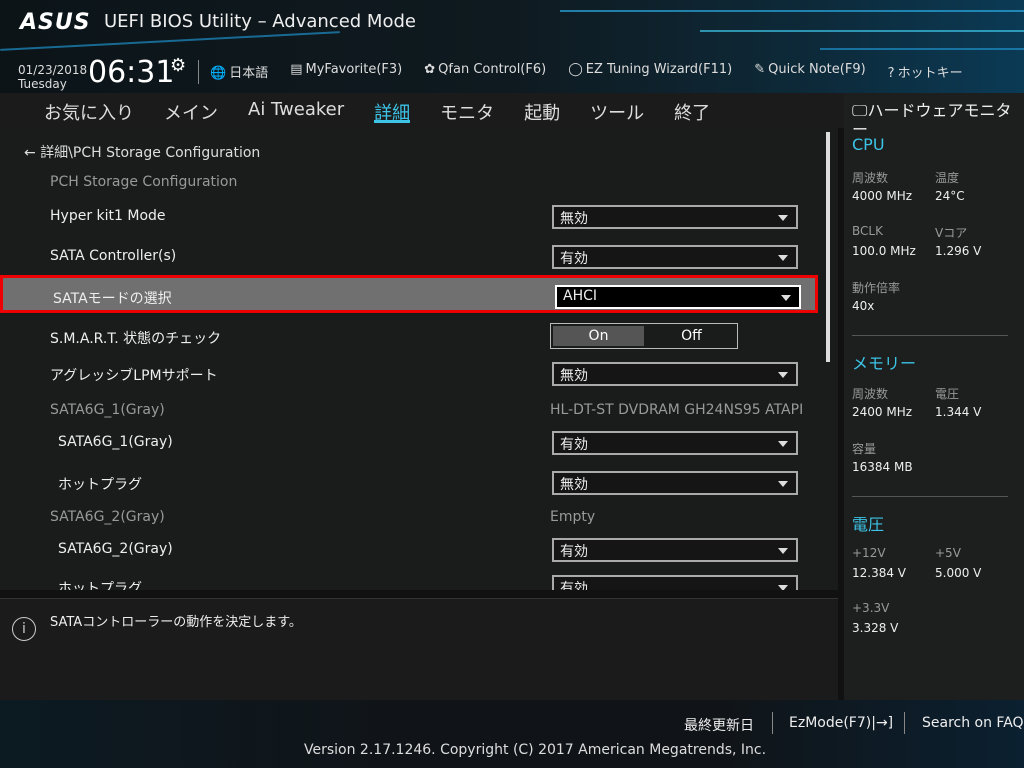  Describe the element at coordinates (115, 549) in the screenshot. I see `setting-label: SATA6G_2(Gray)` at that location.